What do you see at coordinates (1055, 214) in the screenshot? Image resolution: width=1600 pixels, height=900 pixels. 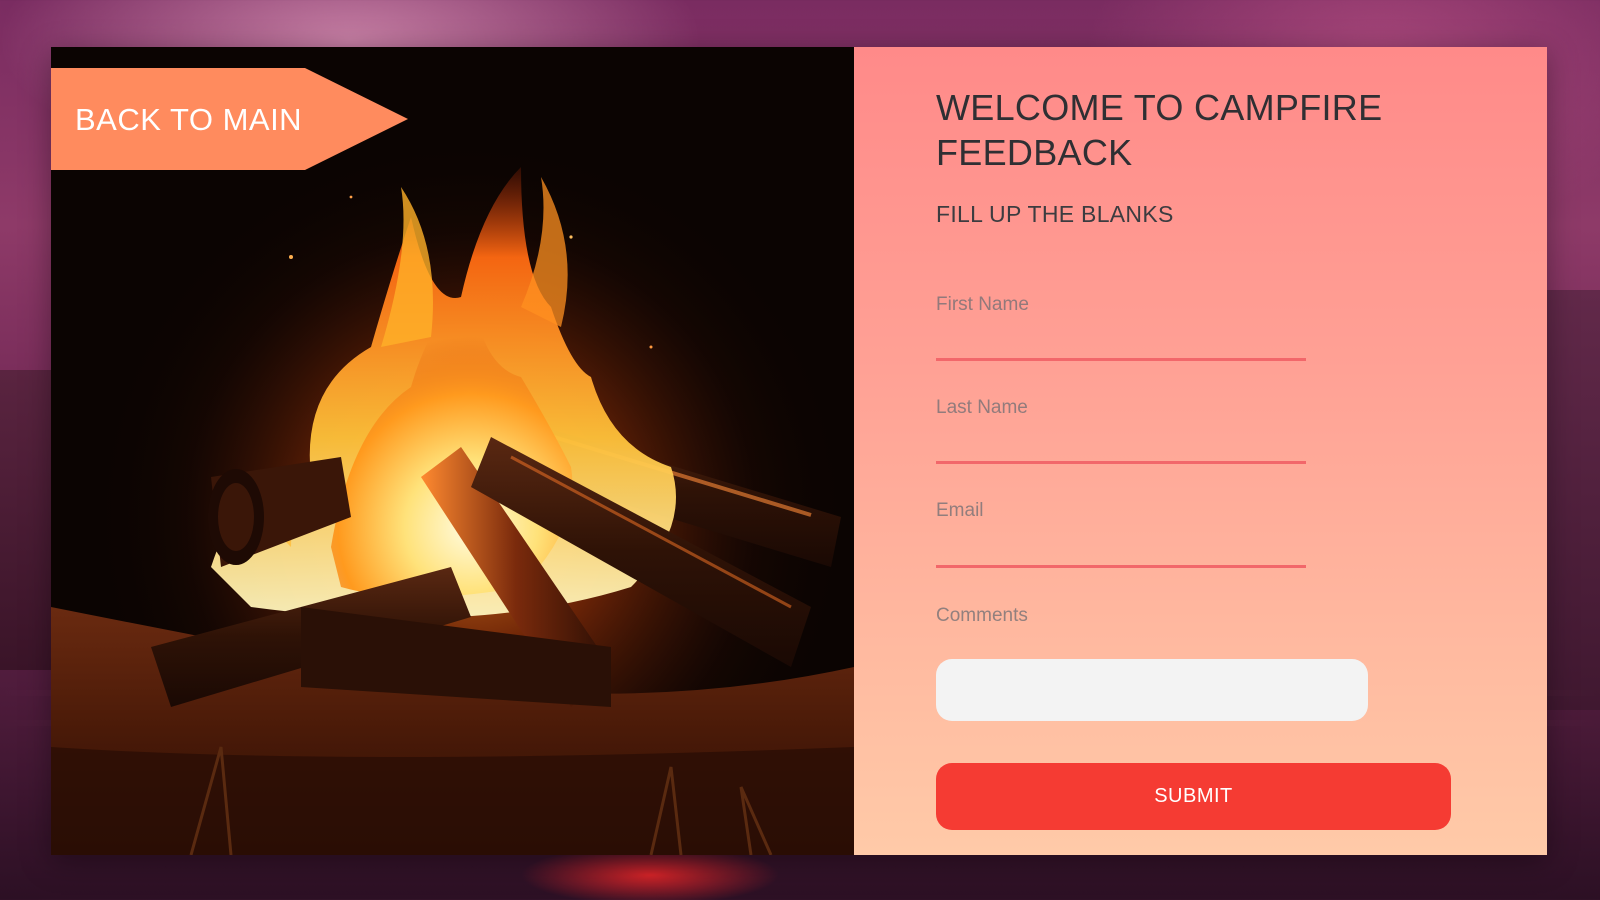 I see `form-subtitle: FILL UP THE BLANKS` at bounding box center [1055, 214].